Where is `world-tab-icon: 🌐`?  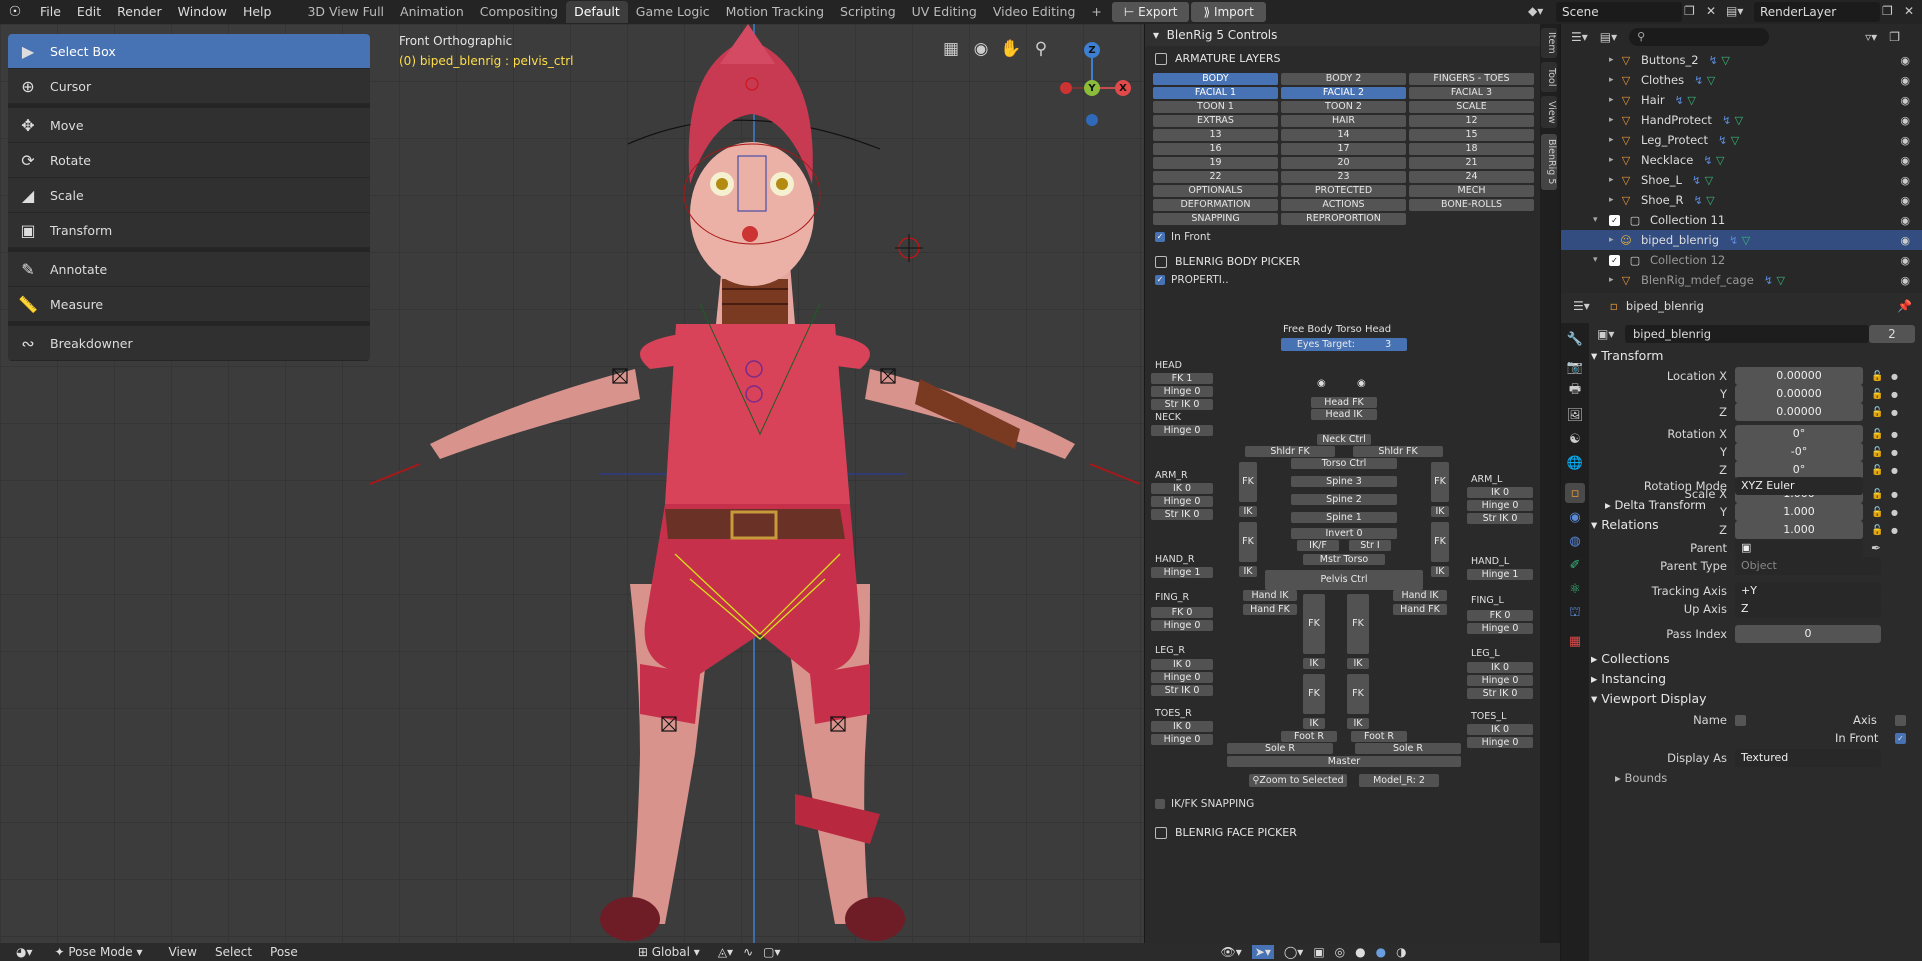
world-tab-icon: 🌐 is located at coordinates (1575, 463).